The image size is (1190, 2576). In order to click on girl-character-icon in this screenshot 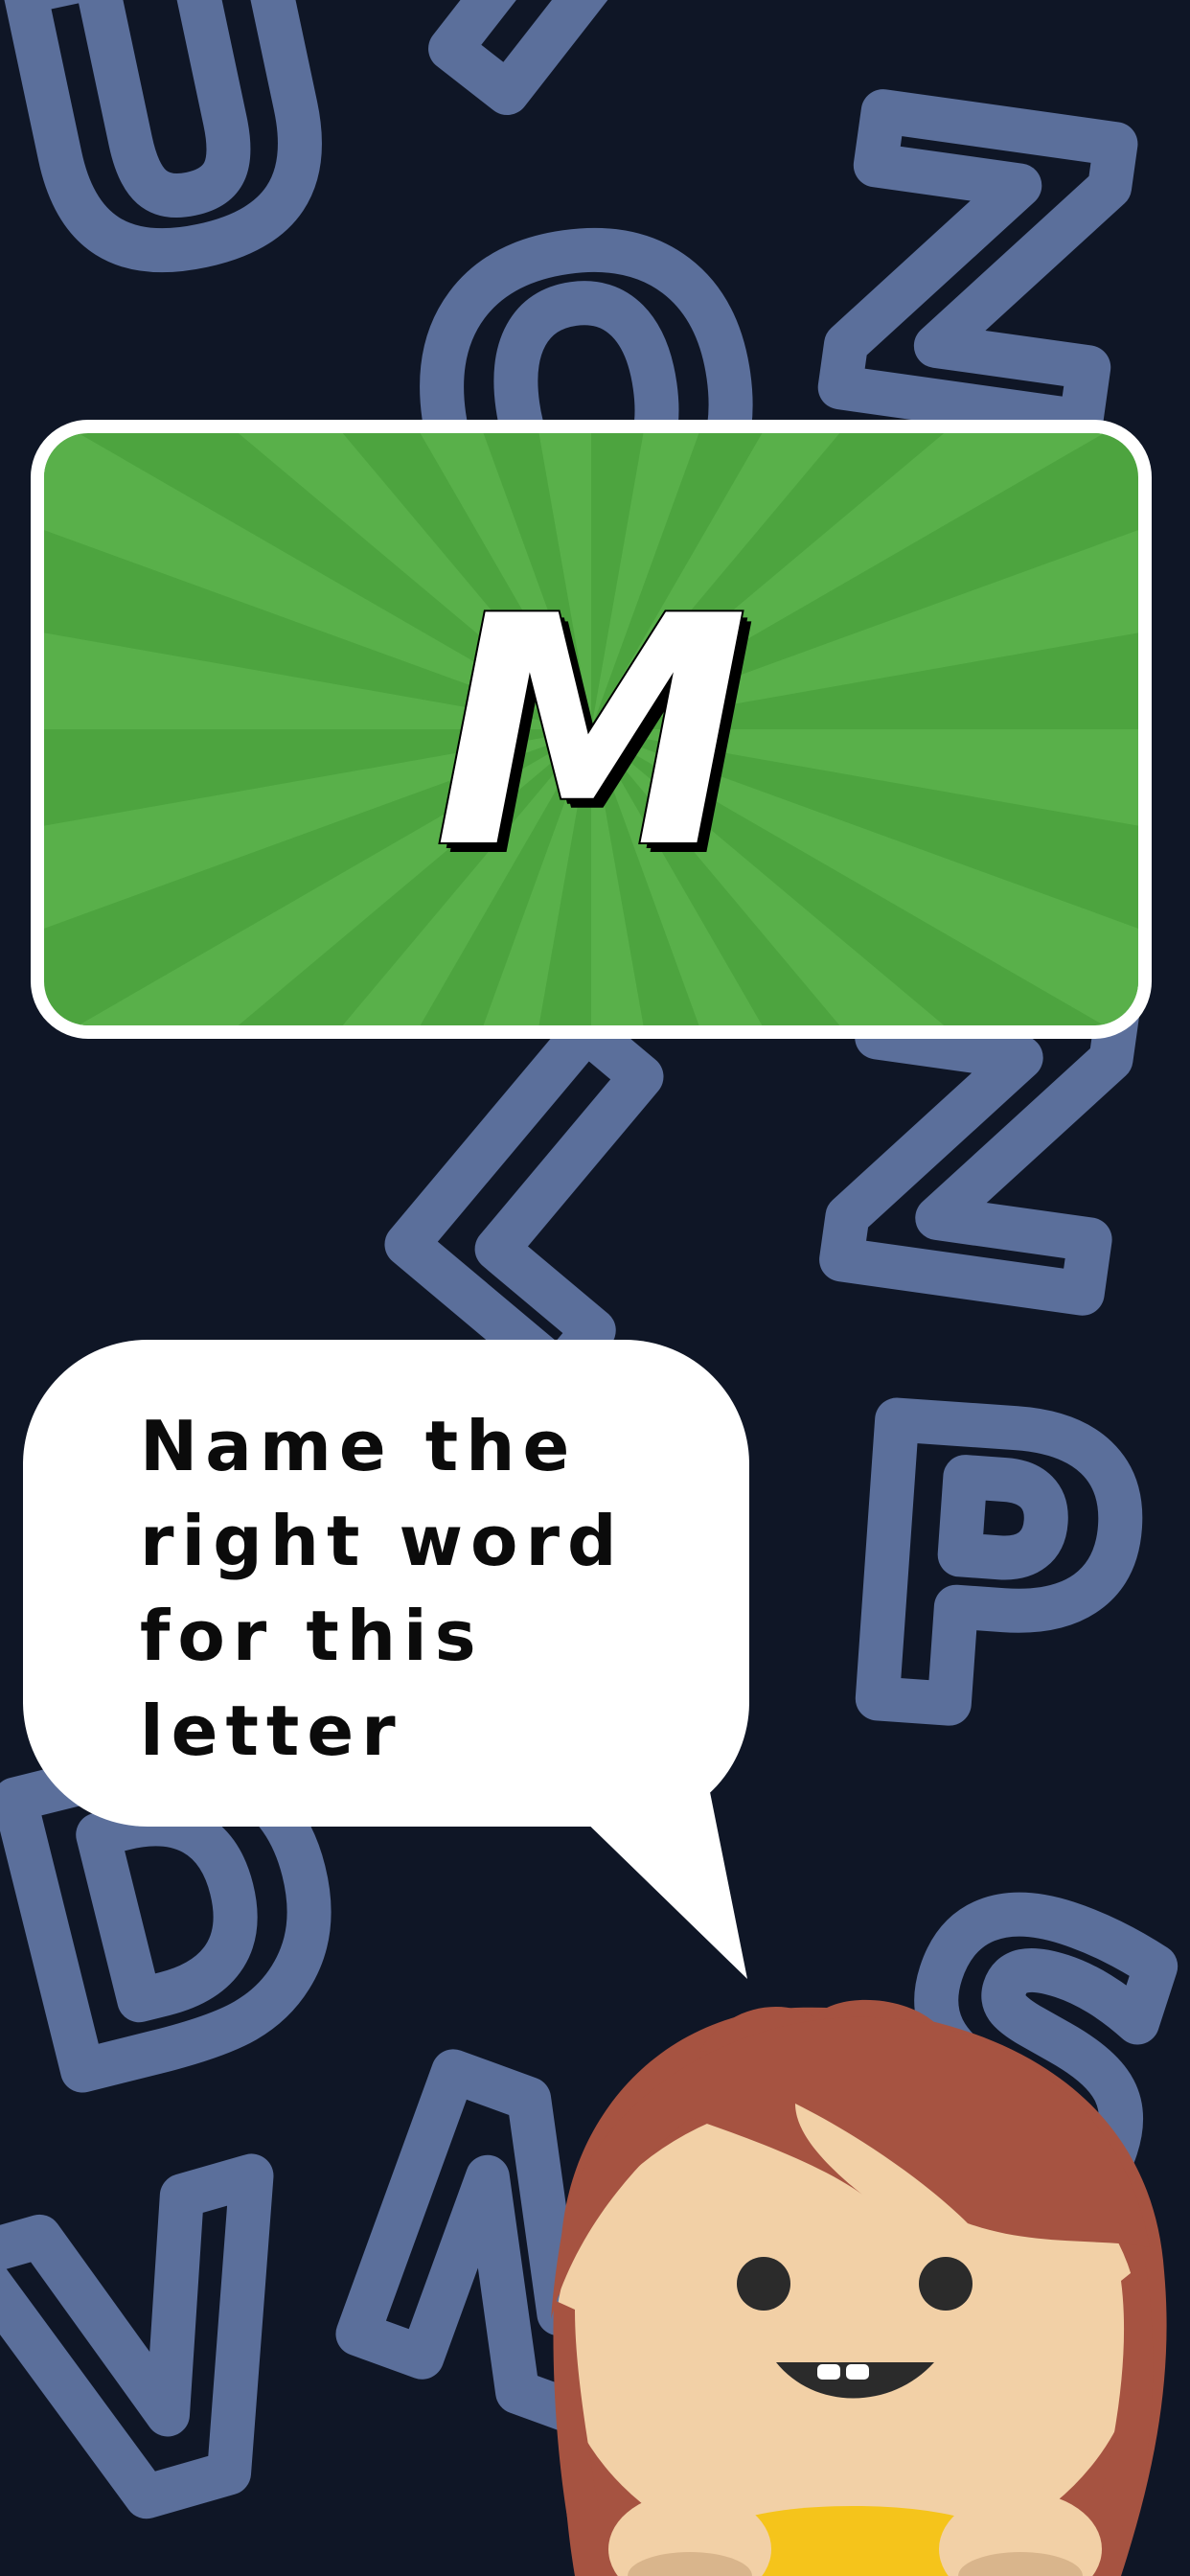, I will do `click(859, 2287)`.